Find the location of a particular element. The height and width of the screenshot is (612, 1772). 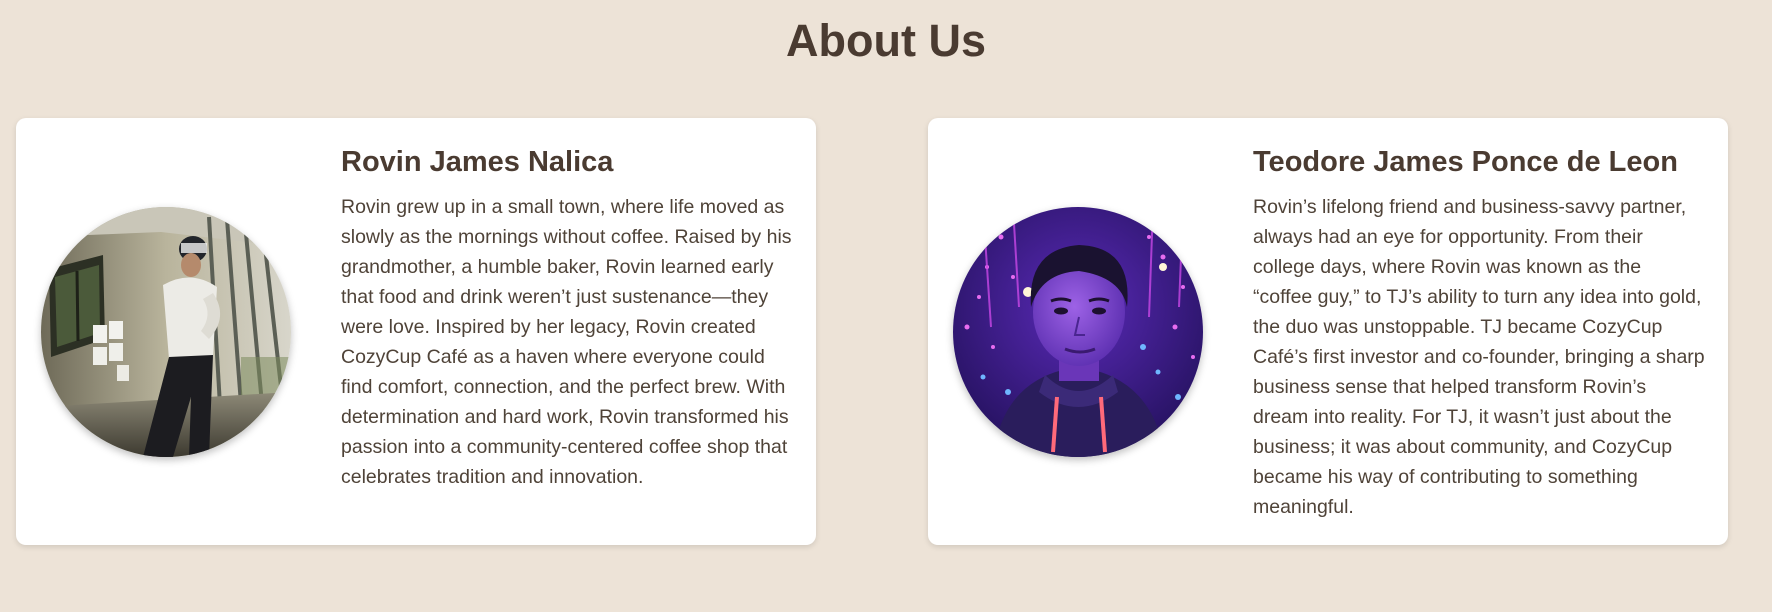

avatar-teodore-photo is located at coordinates (1078, 332).